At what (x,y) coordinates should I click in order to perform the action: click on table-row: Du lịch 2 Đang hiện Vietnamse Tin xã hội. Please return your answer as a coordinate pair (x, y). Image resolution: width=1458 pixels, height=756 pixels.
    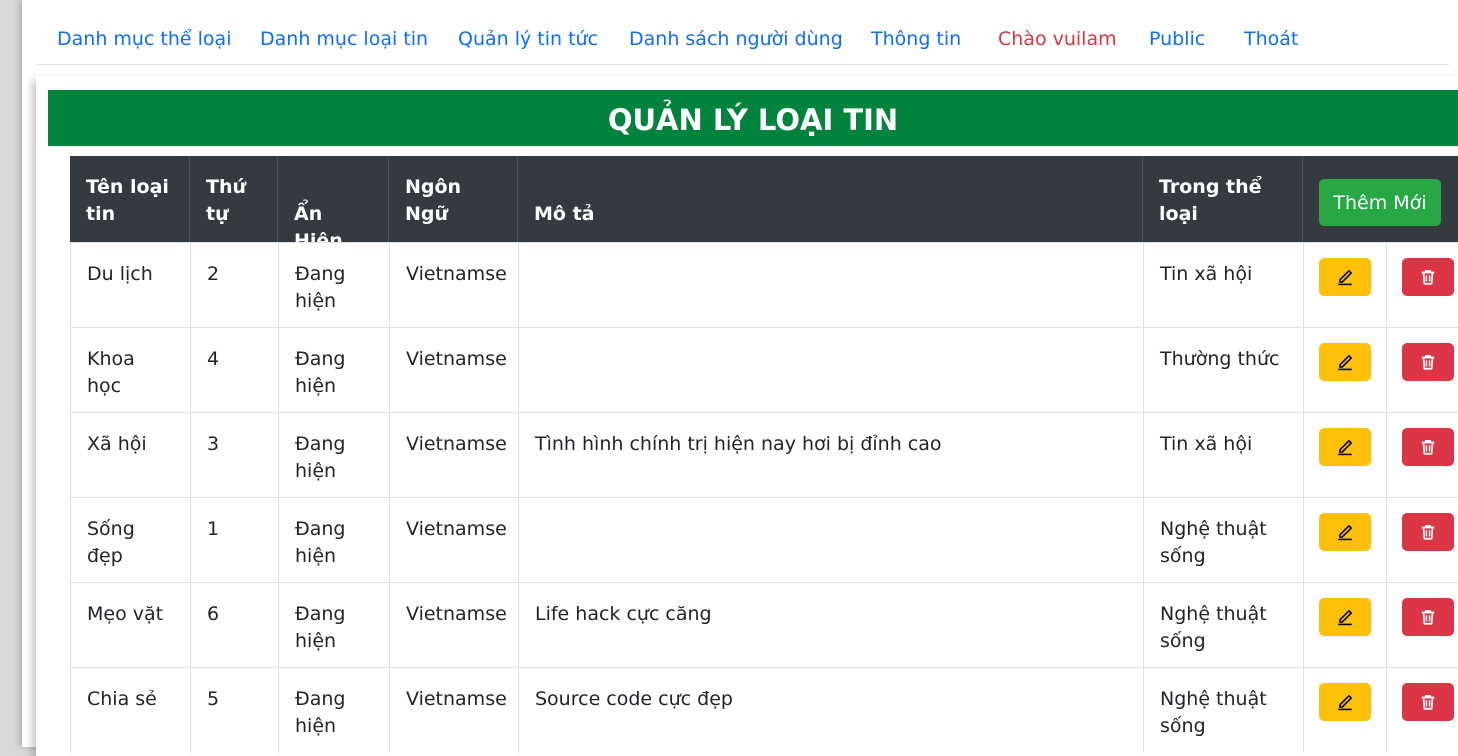
    Looking at the image, I should click on (764, 285).